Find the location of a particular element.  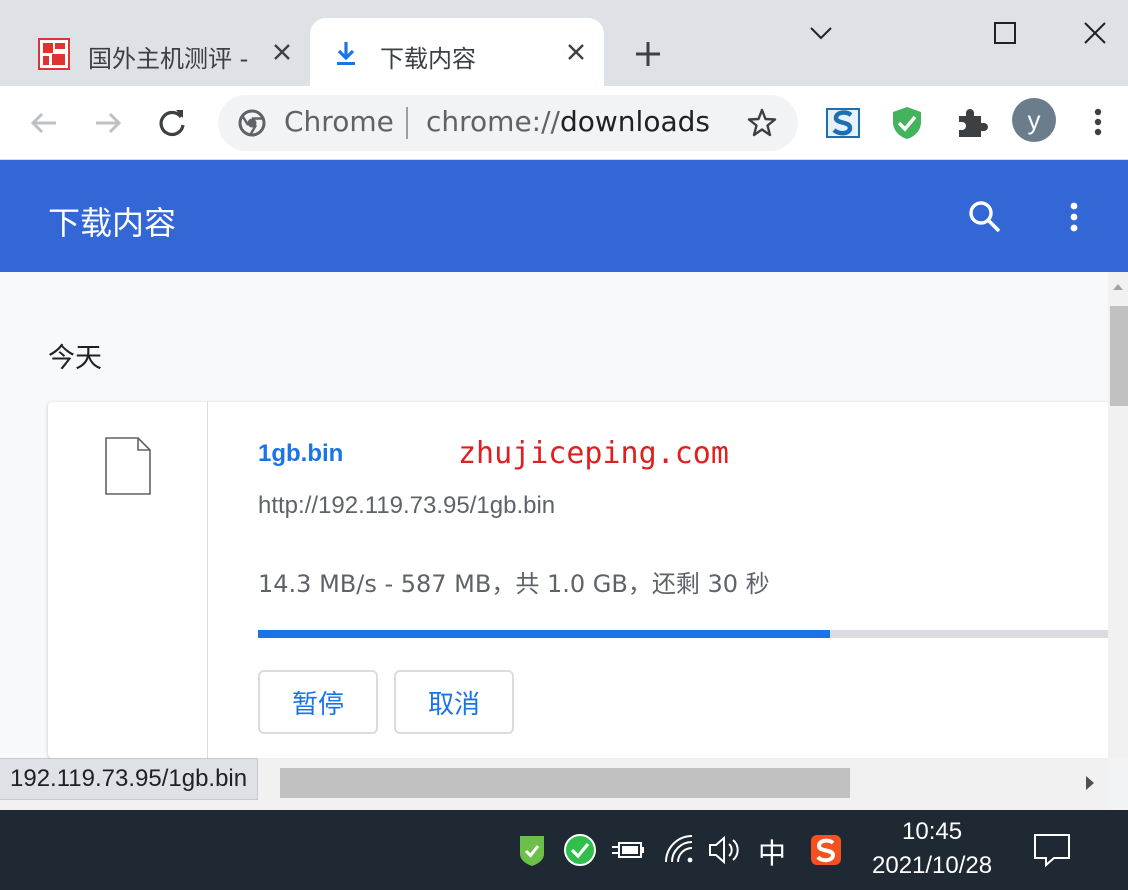

windows-taskbar: 中 10:45 2021/10/28 is located at coordinates (564, 850).